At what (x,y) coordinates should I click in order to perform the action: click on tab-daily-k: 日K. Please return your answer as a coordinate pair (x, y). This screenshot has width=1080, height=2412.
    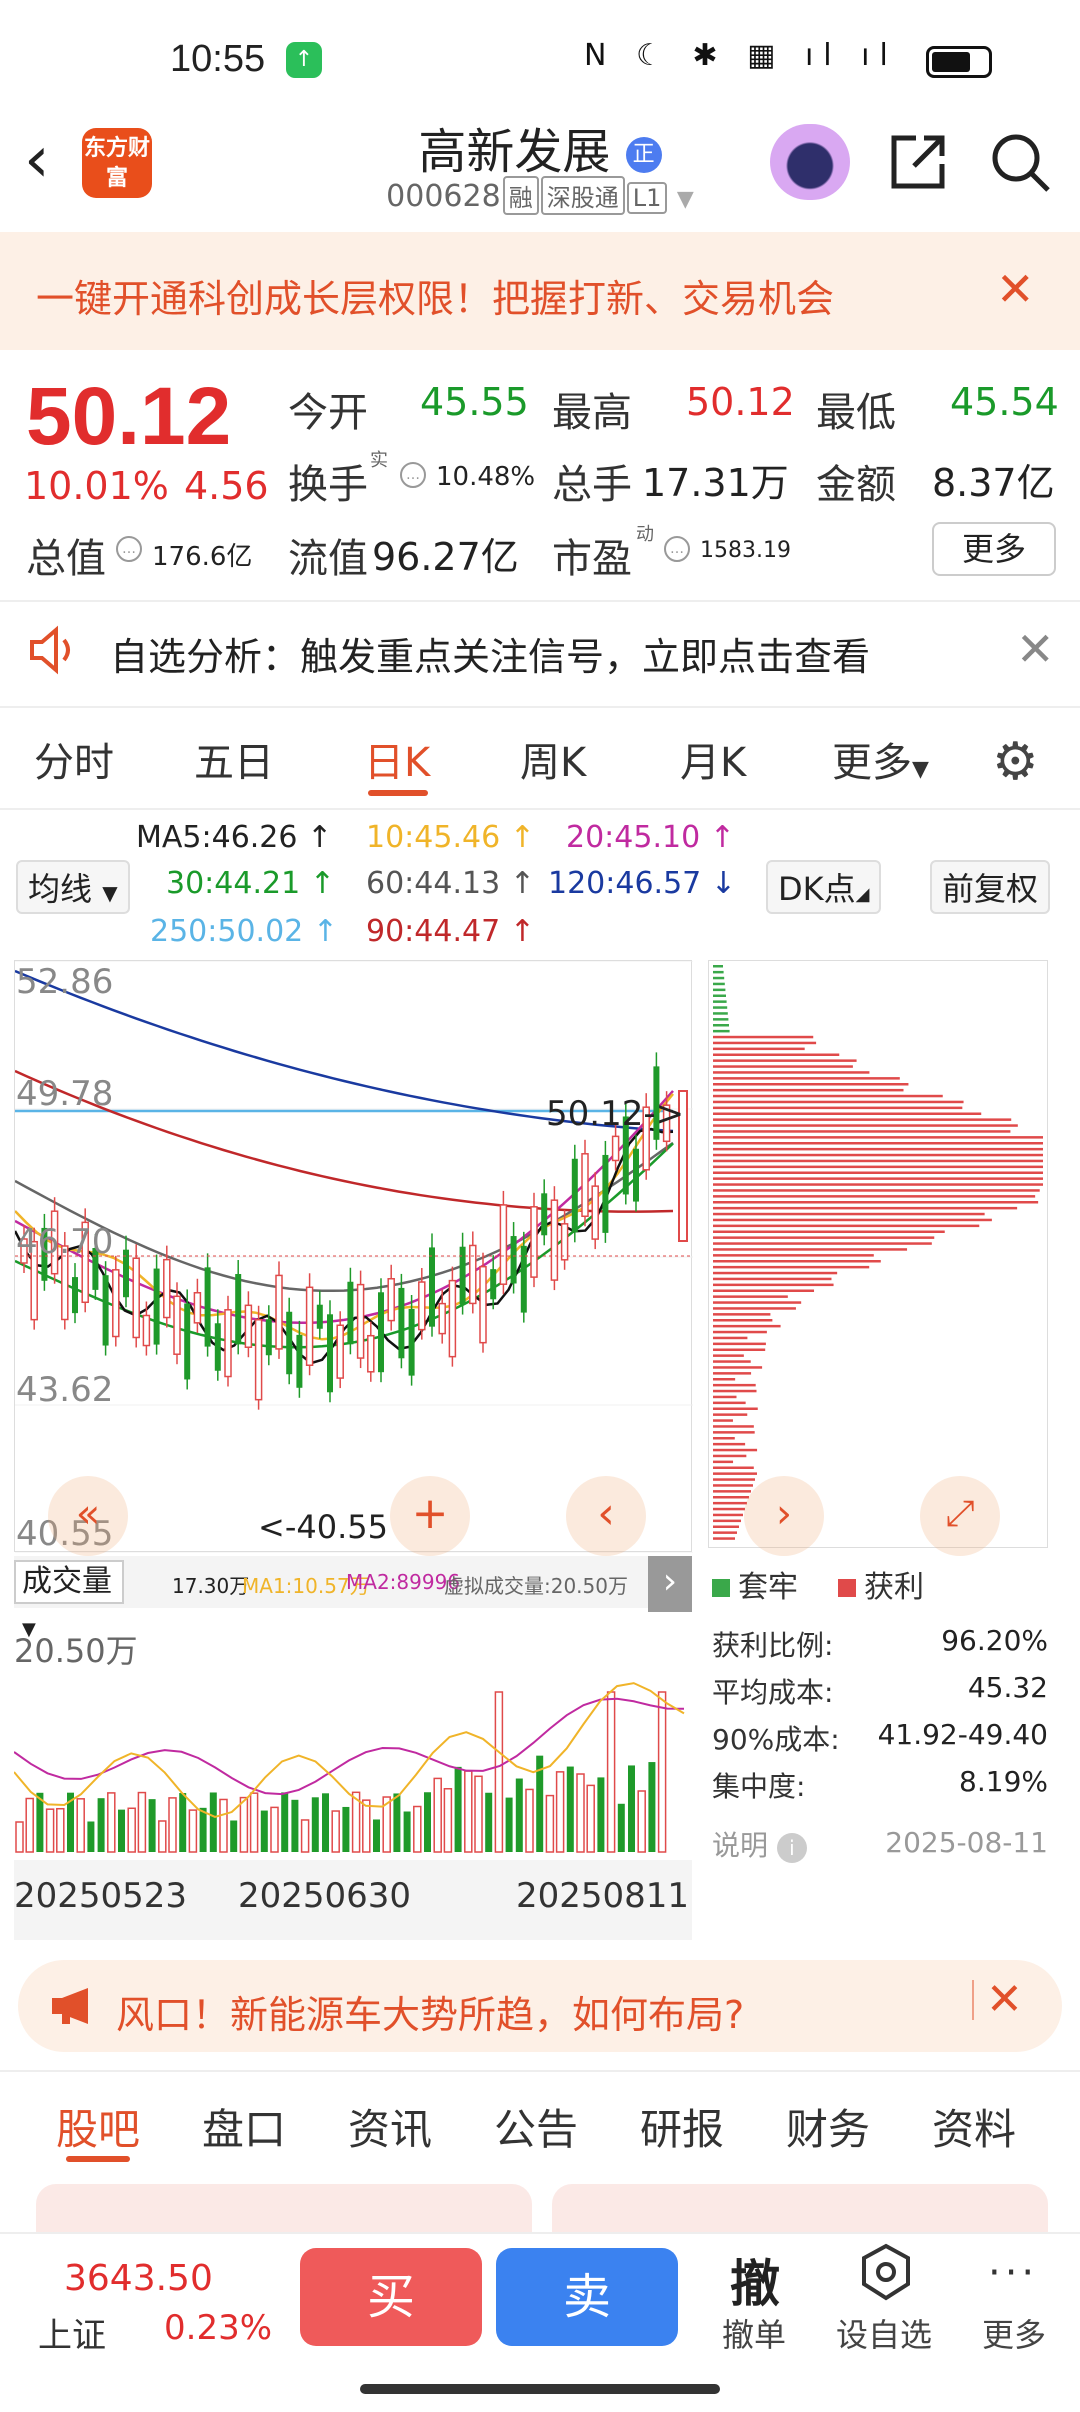
    Looking at the image, I should click on (397, 759).